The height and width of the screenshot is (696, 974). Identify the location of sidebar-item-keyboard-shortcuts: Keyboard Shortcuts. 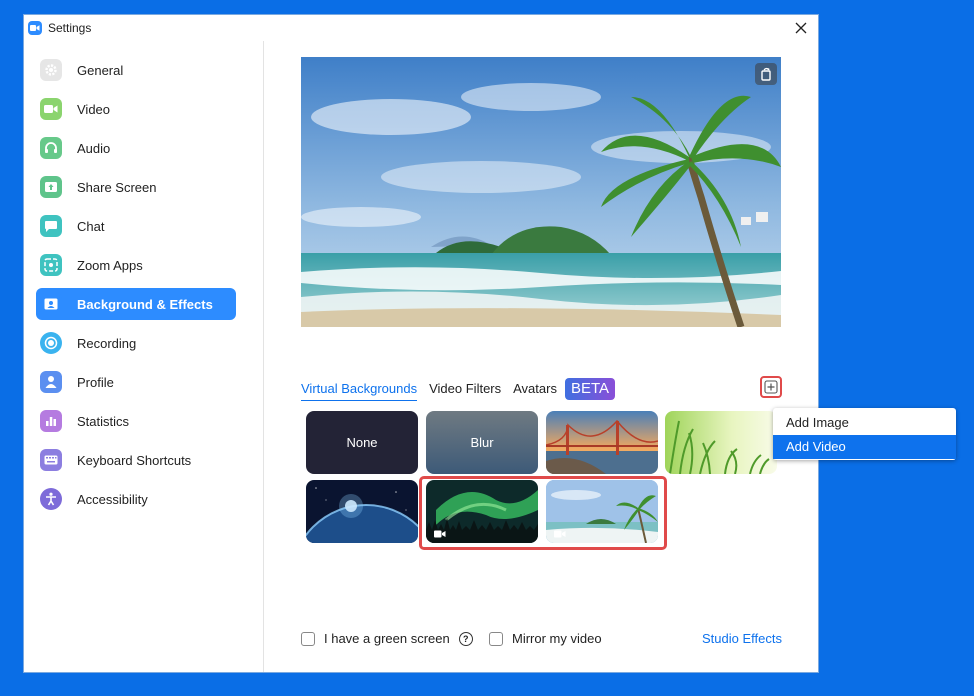
(136, 460).